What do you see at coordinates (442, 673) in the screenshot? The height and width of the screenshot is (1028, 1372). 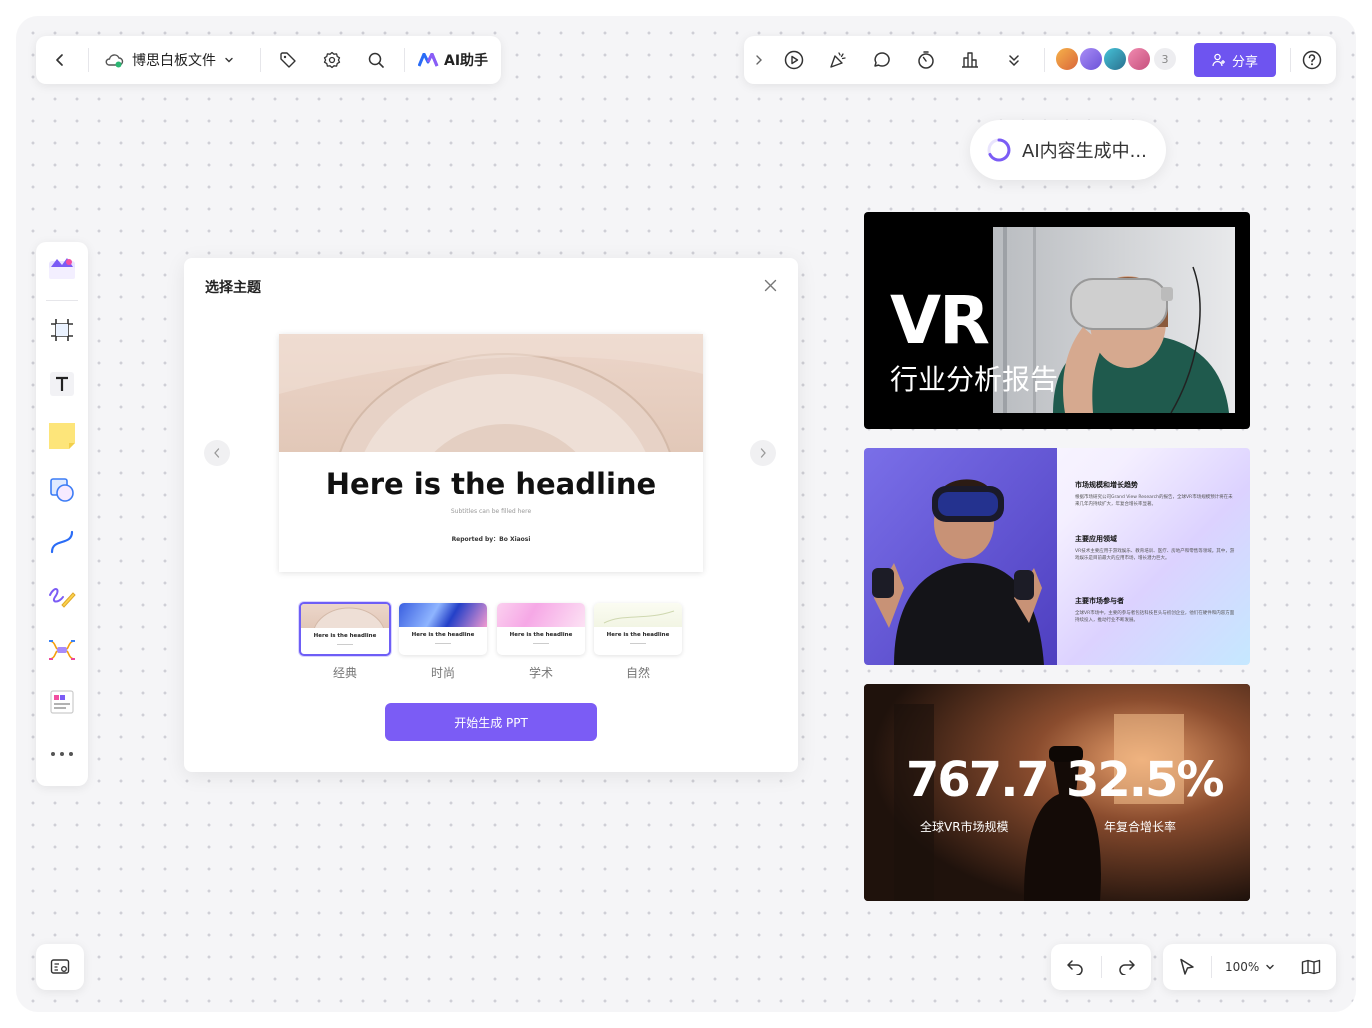 I see `theme-label-fashion: 时尚` at bounding box center [442, 673].